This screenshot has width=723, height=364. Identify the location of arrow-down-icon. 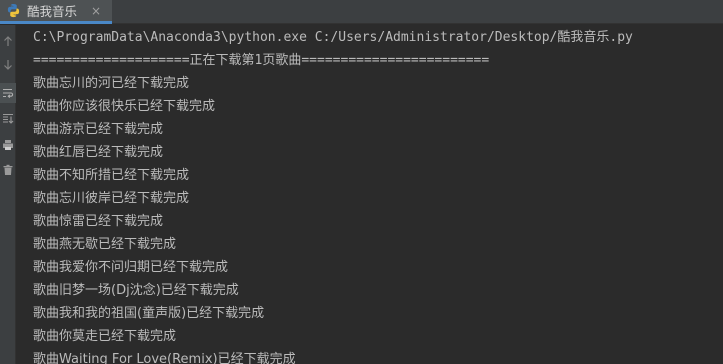
(8, 65).